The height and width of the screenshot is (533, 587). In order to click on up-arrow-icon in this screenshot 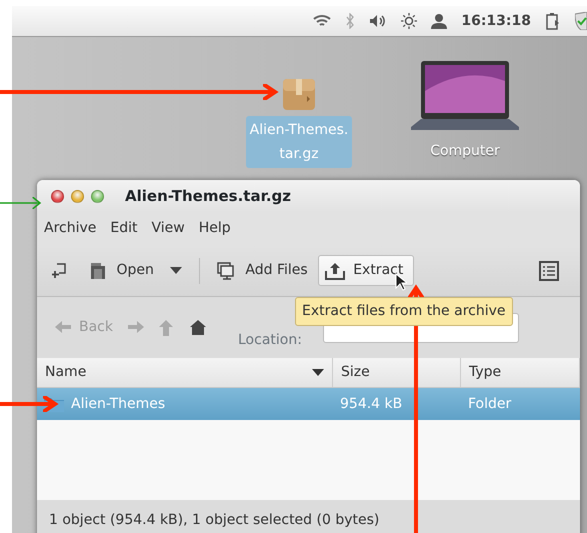, I will do `click(167, 328)`.